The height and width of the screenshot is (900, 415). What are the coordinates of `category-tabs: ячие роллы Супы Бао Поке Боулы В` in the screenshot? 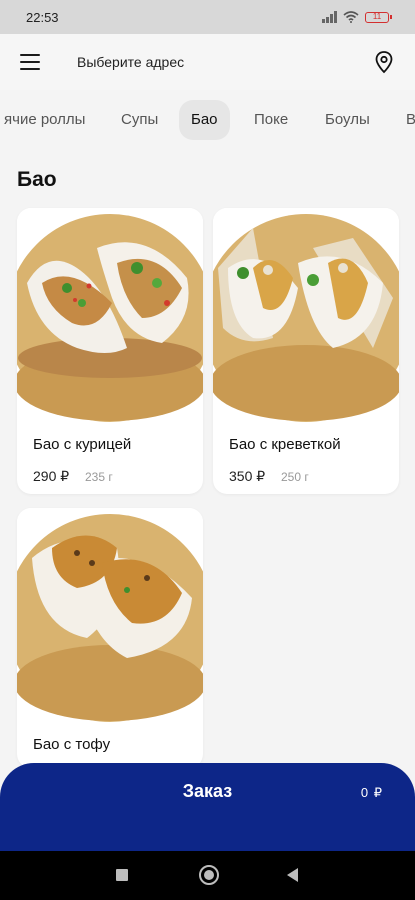 It's located at (207, 122).